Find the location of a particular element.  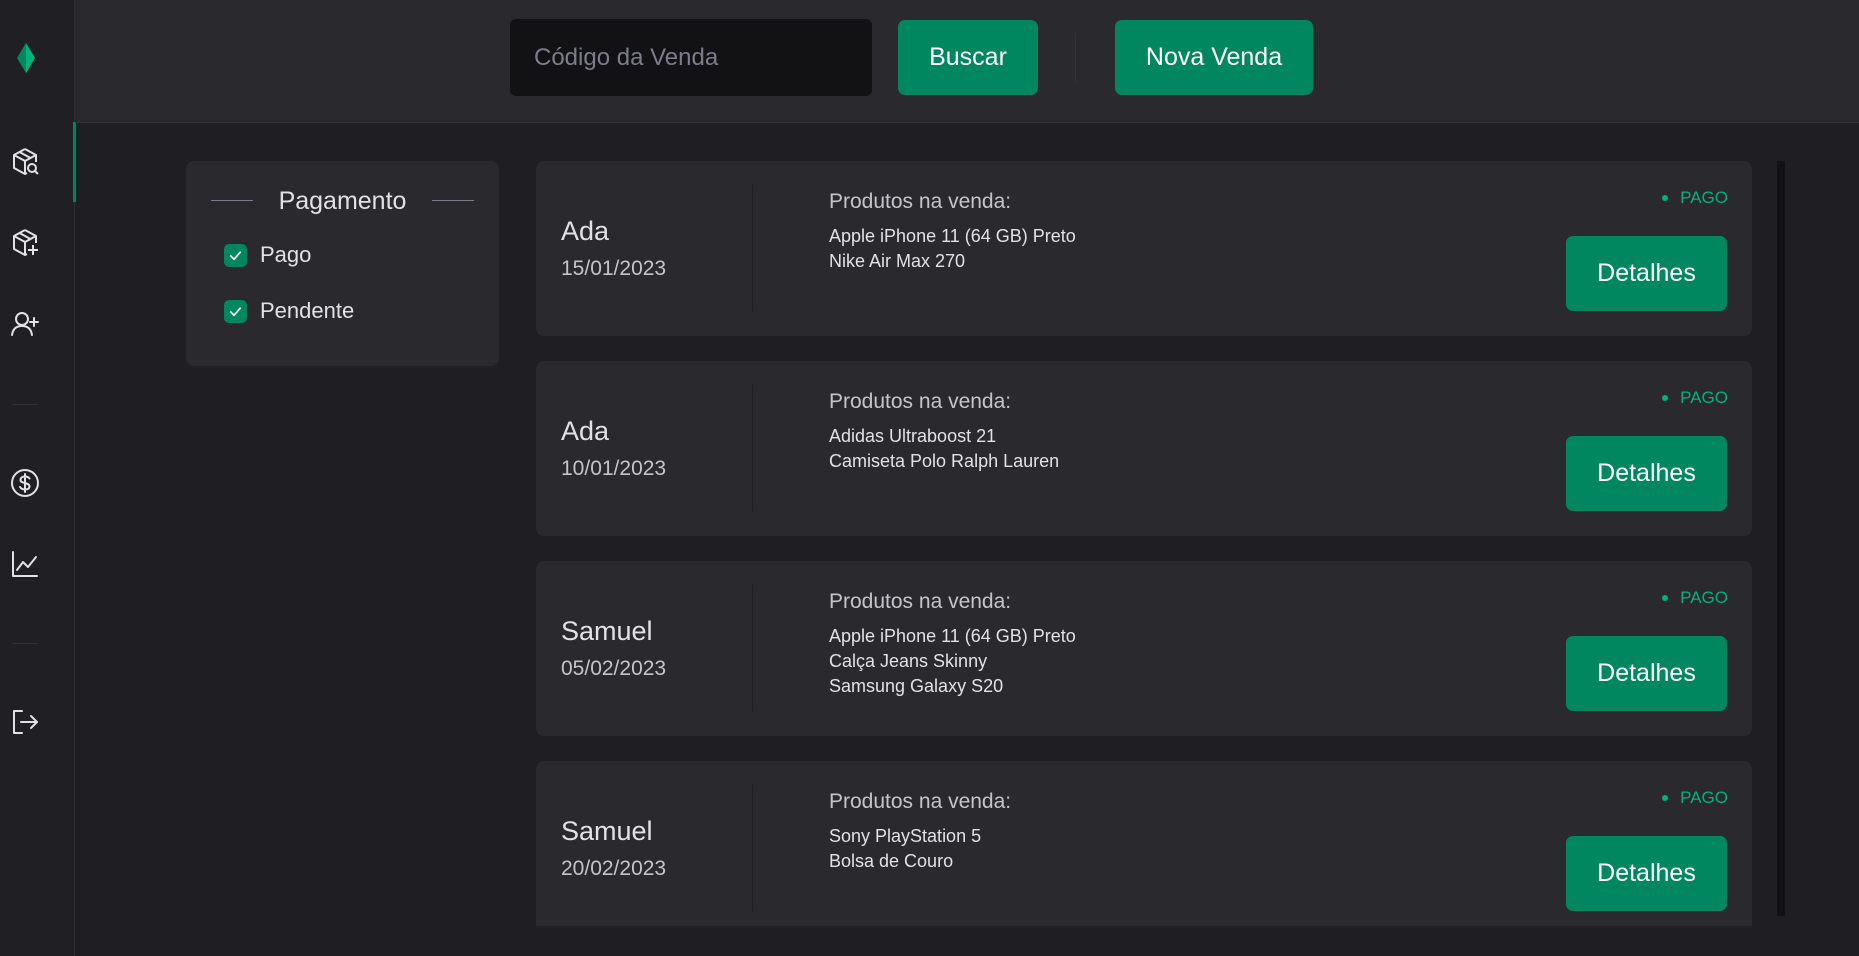

search-button: Buscar is located at coordinates (968, 57).